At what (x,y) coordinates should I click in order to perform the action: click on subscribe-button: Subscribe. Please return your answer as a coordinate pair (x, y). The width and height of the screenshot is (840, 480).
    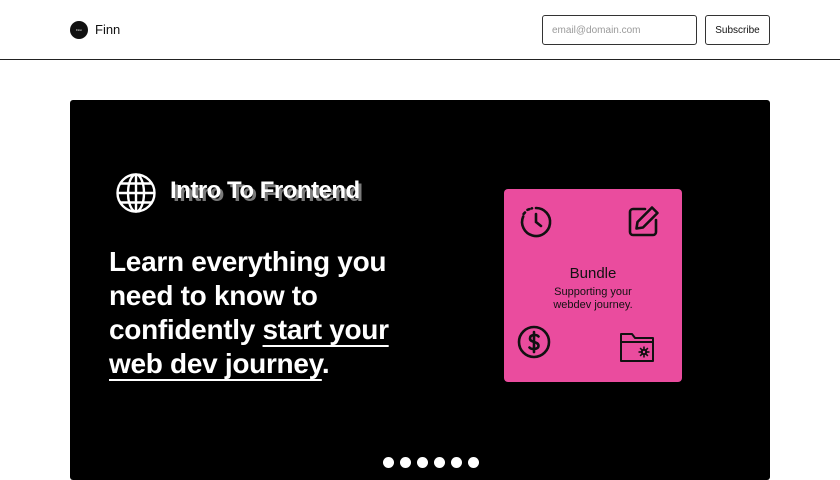
    Looking at the image, I should click on (737, 30).